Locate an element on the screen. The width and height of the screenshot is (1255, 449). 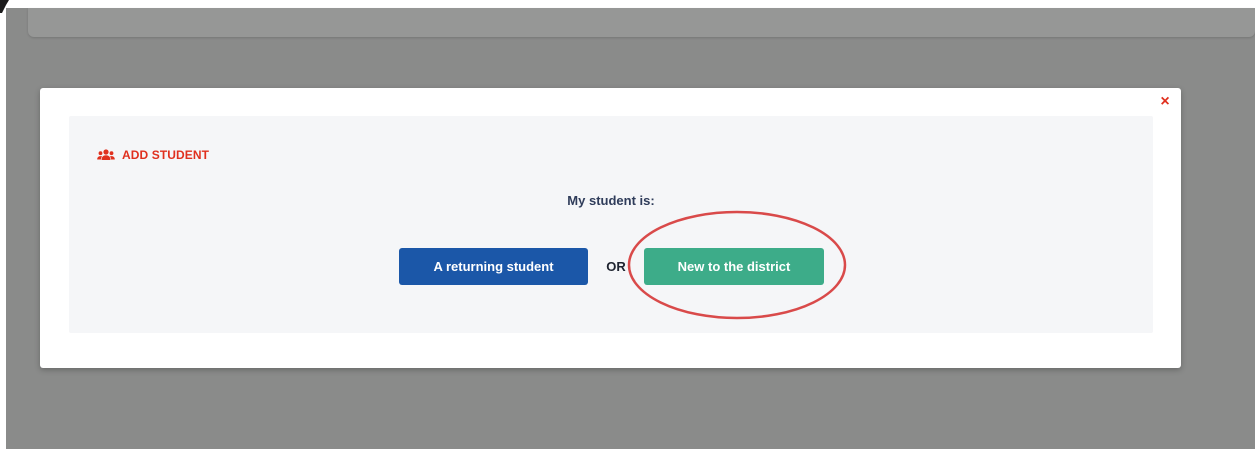
section-header: ADD STUDENT is located at coordinates (153, 155).